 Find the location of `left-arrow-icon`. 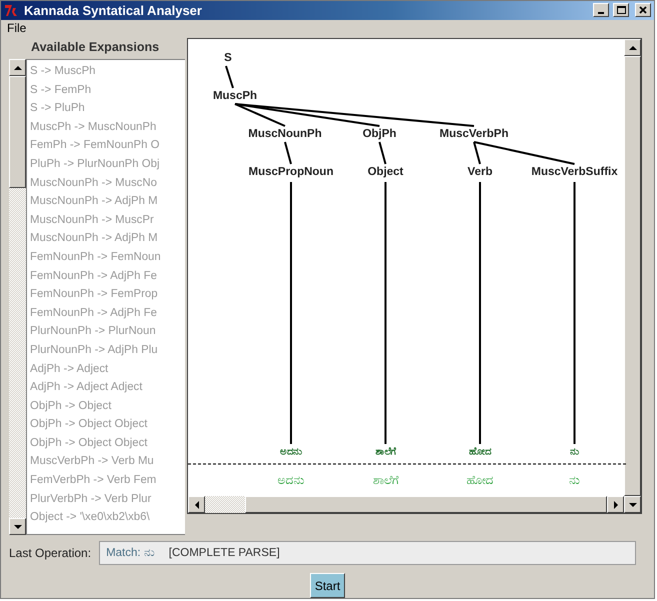

left-arrow-icon is located at coordinates (196, 505).